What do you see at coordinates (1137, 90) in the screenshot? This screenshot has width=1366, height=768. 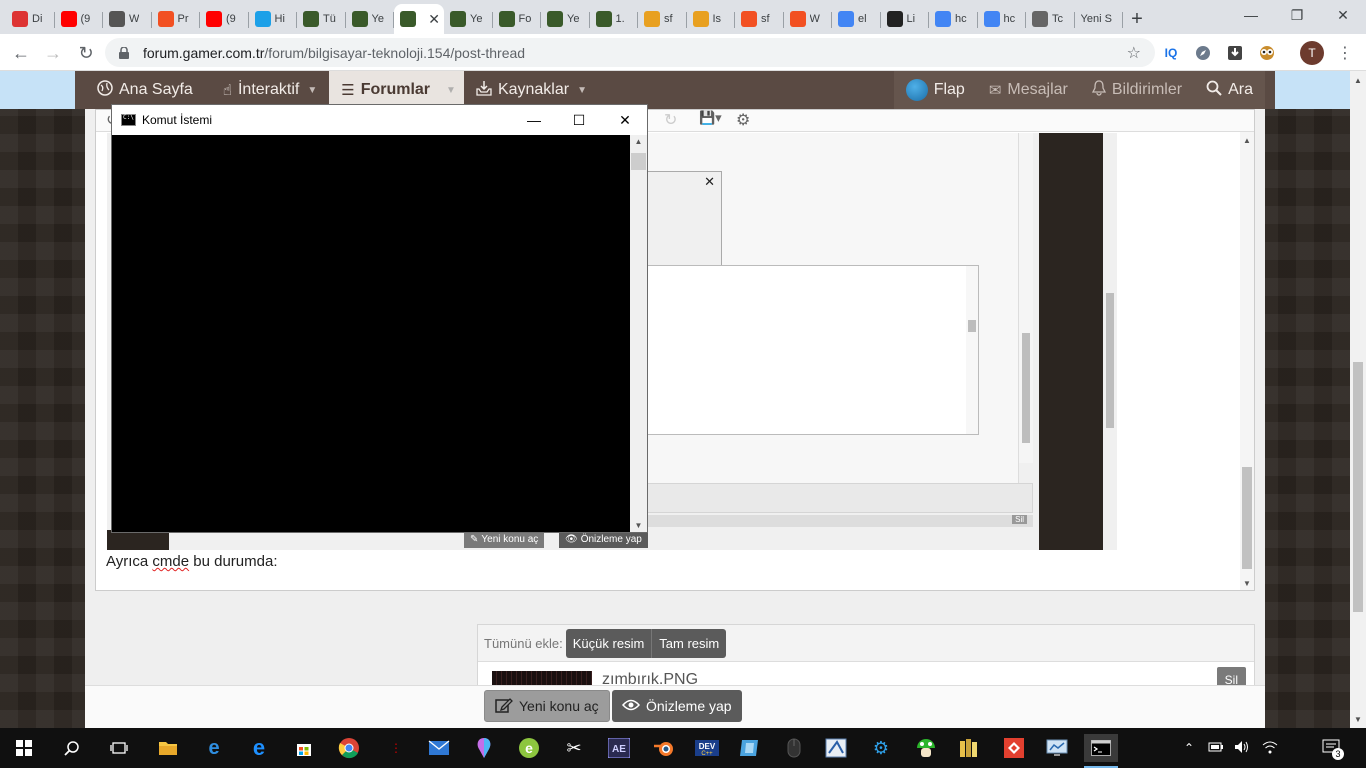 I see `nav-notifications: Bildirimler` at bounding box center [1137, 90].